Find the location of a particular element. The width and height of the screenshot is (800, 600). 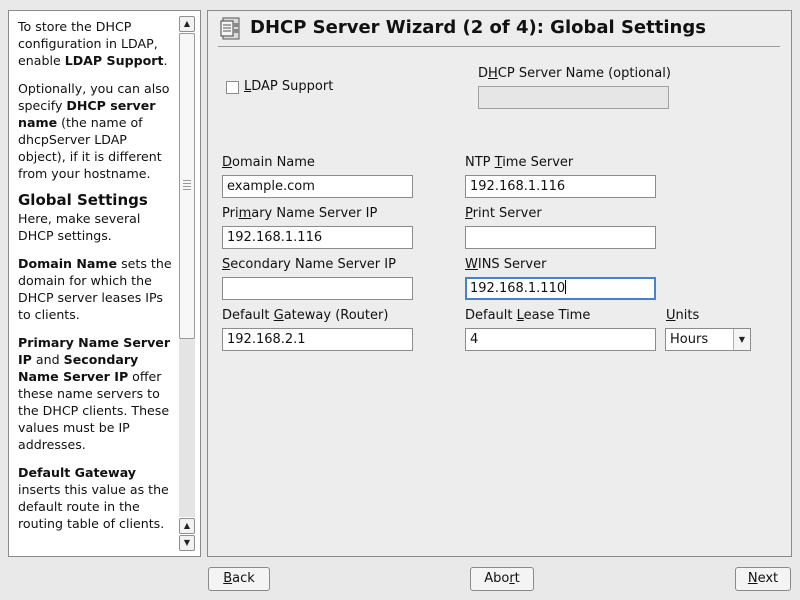

label-part: Pri is located at coordinates (230, 213).